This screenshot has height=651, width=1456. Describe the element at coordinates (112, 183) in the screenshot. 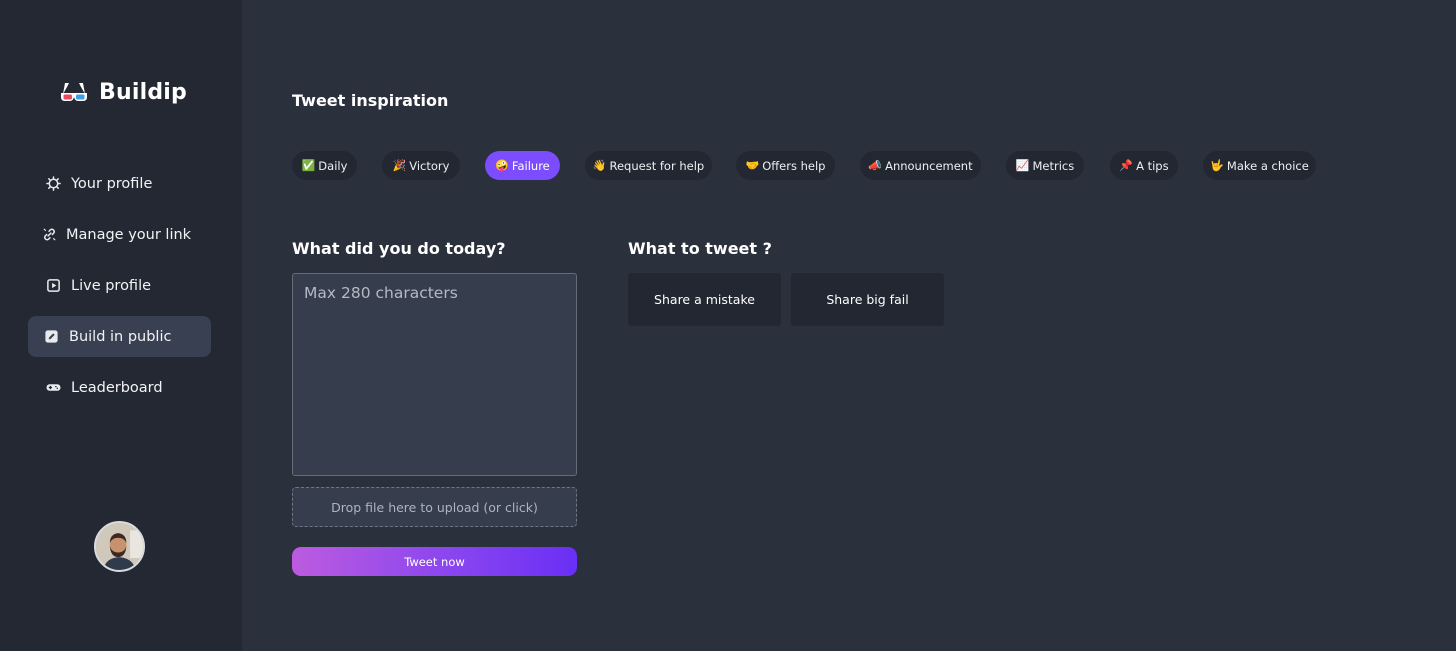

I see `sidebar-item-label: Your profile` at that location.